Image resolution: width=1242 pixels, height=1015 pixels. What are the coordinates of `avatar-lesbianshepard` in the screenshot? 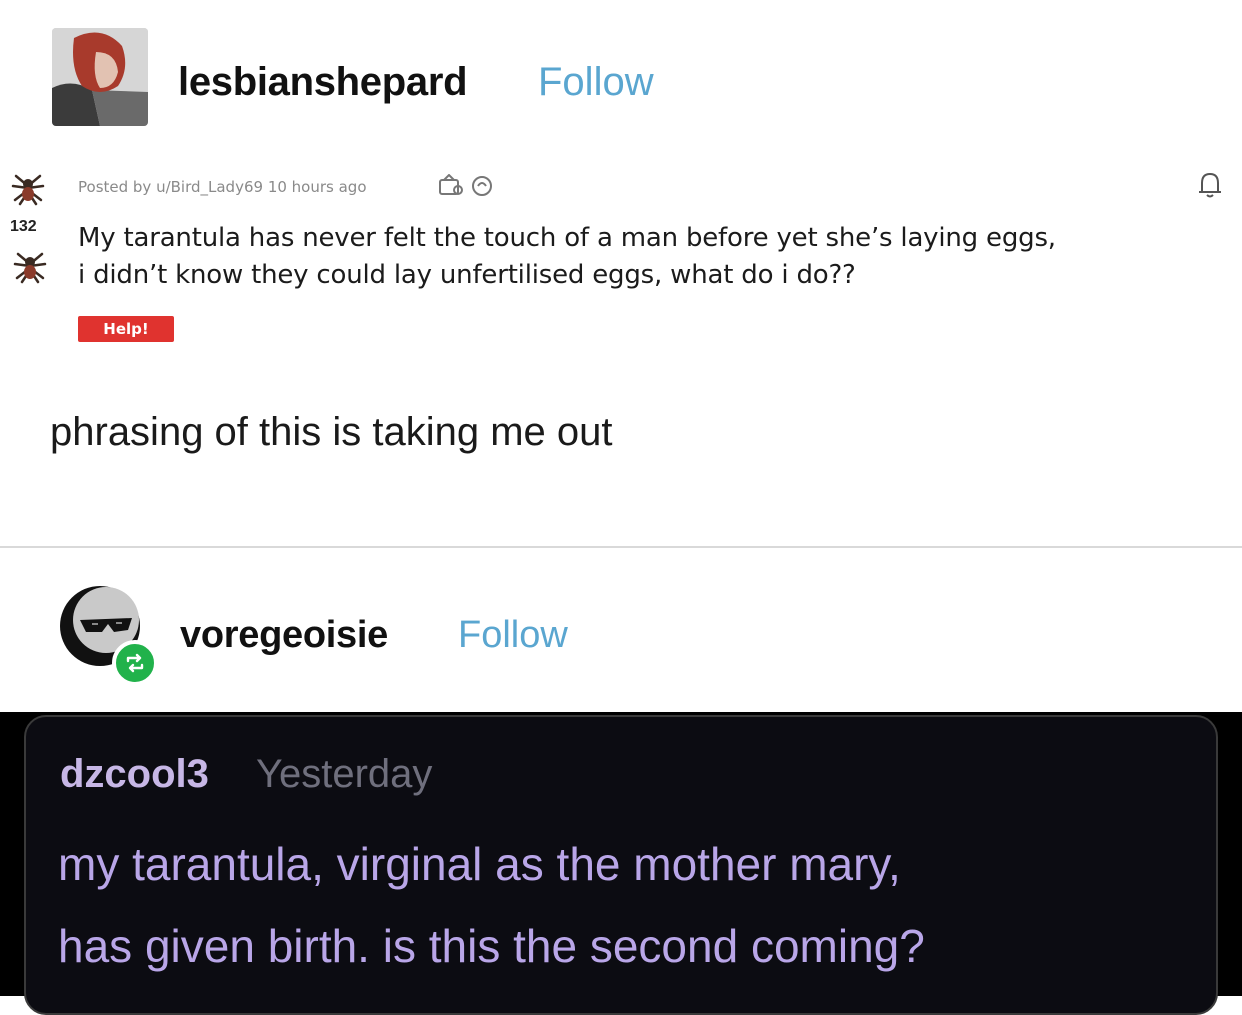 It's located at (100, 77).